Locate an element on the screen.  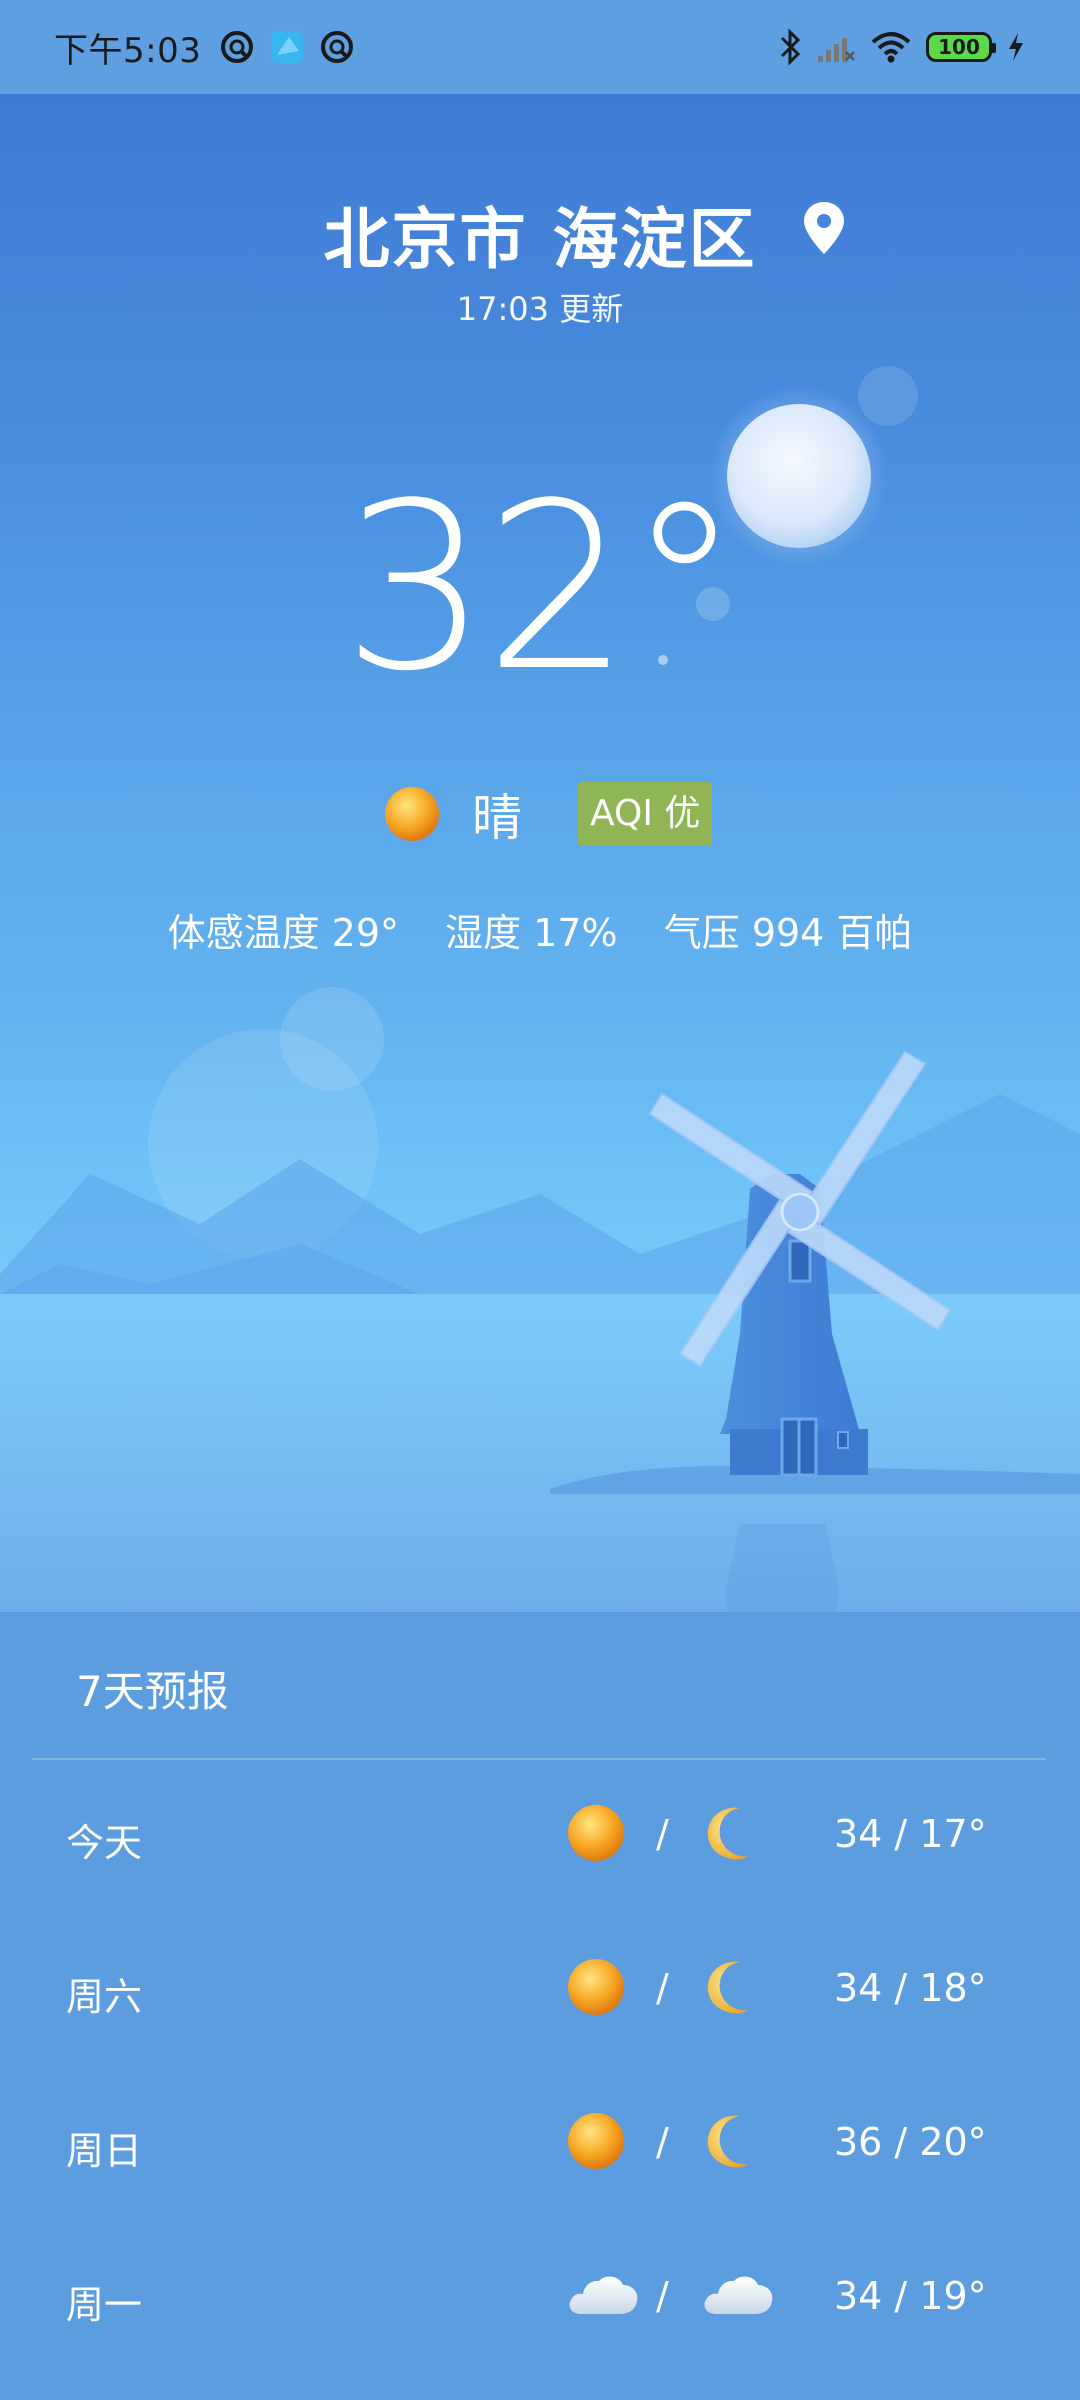
forecast-day: 周一 is located at coordinates (104, 2305).